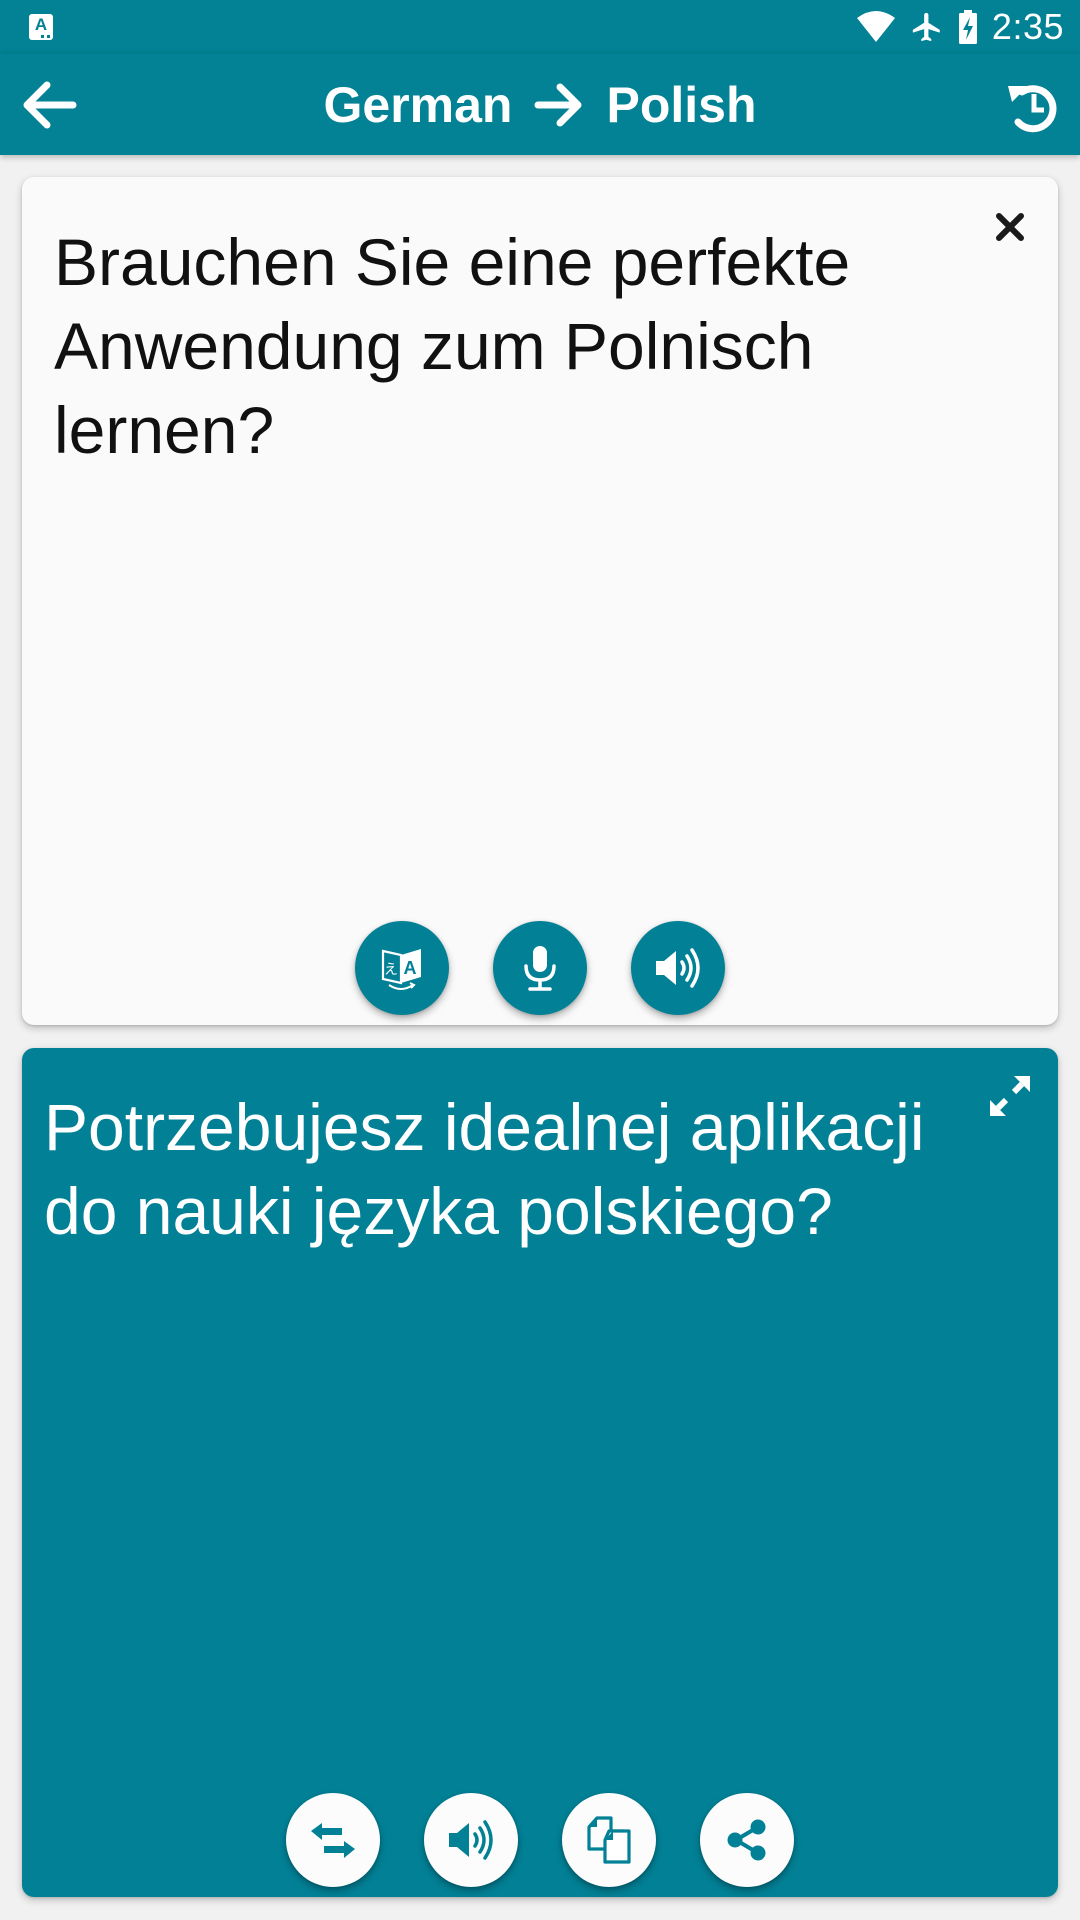  I want to click on speak-target-button, so click(471, 1840).